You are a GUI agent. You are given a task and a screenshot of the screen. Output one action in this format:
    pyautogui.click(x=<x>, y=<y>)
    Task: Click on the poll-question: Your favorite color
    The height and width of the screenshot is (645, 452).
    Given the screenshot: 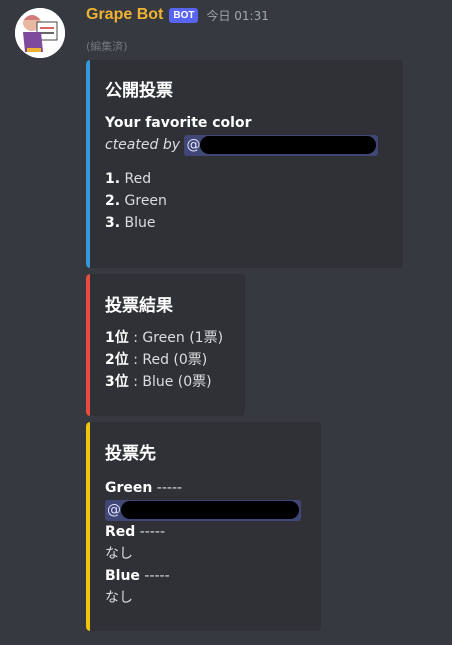 What is the action you would take?
    pyautogui.click(x=178, y=123)
    